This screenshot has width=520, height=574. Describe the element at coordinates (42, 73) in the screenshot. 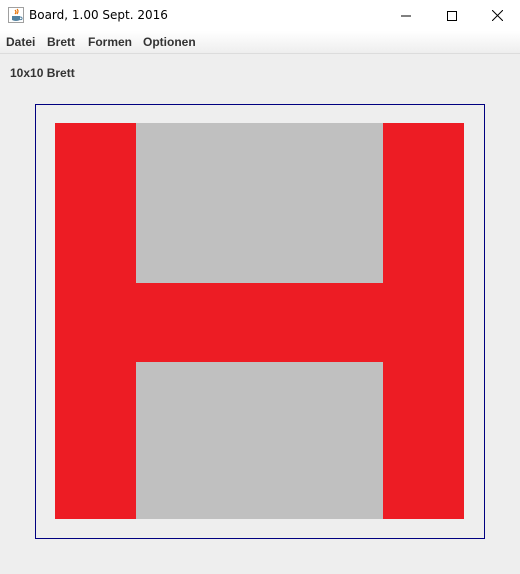

I see `board-size-label: 10x10 Brett` at that location.